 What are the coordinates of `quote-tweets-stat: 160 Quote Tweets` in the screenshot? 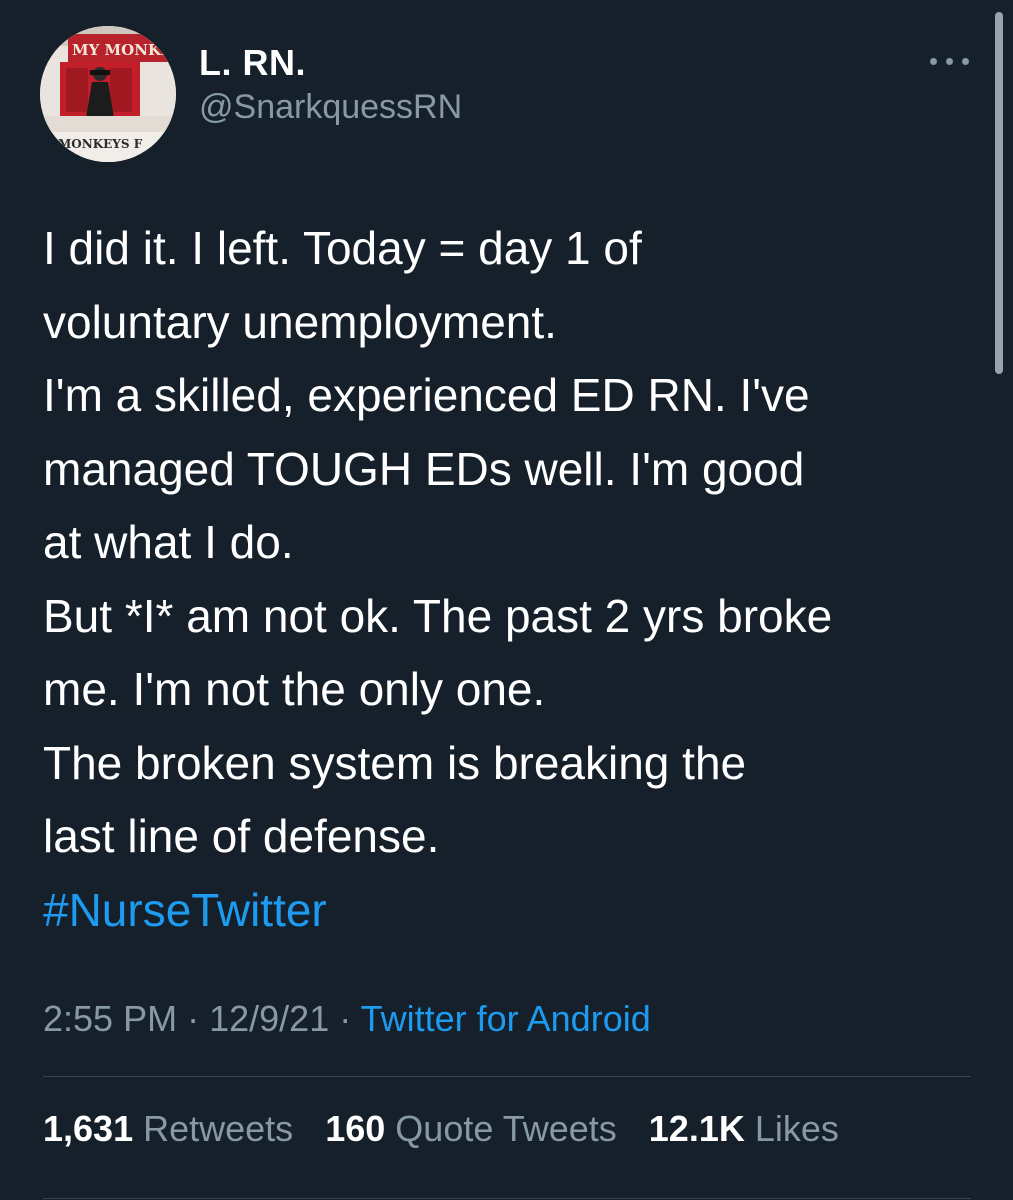 It's located at (471, 1128).